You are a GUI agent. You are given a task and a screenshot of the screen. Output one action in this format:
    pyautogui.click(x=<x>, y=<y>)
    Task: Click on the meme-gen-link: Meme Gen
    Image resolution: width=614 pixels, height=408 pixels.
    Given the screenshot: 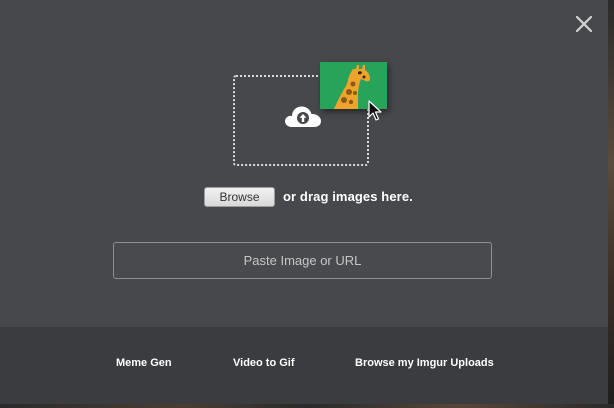 What is the action you would take?
    pyautogui.click(x=144, y=363)
    